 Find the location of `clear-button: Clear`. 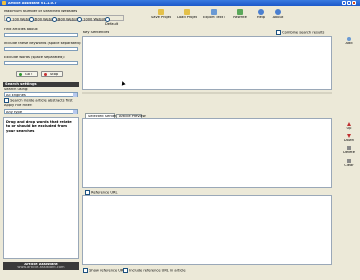

clear-button: Clear is located at coordinates (349, 163).